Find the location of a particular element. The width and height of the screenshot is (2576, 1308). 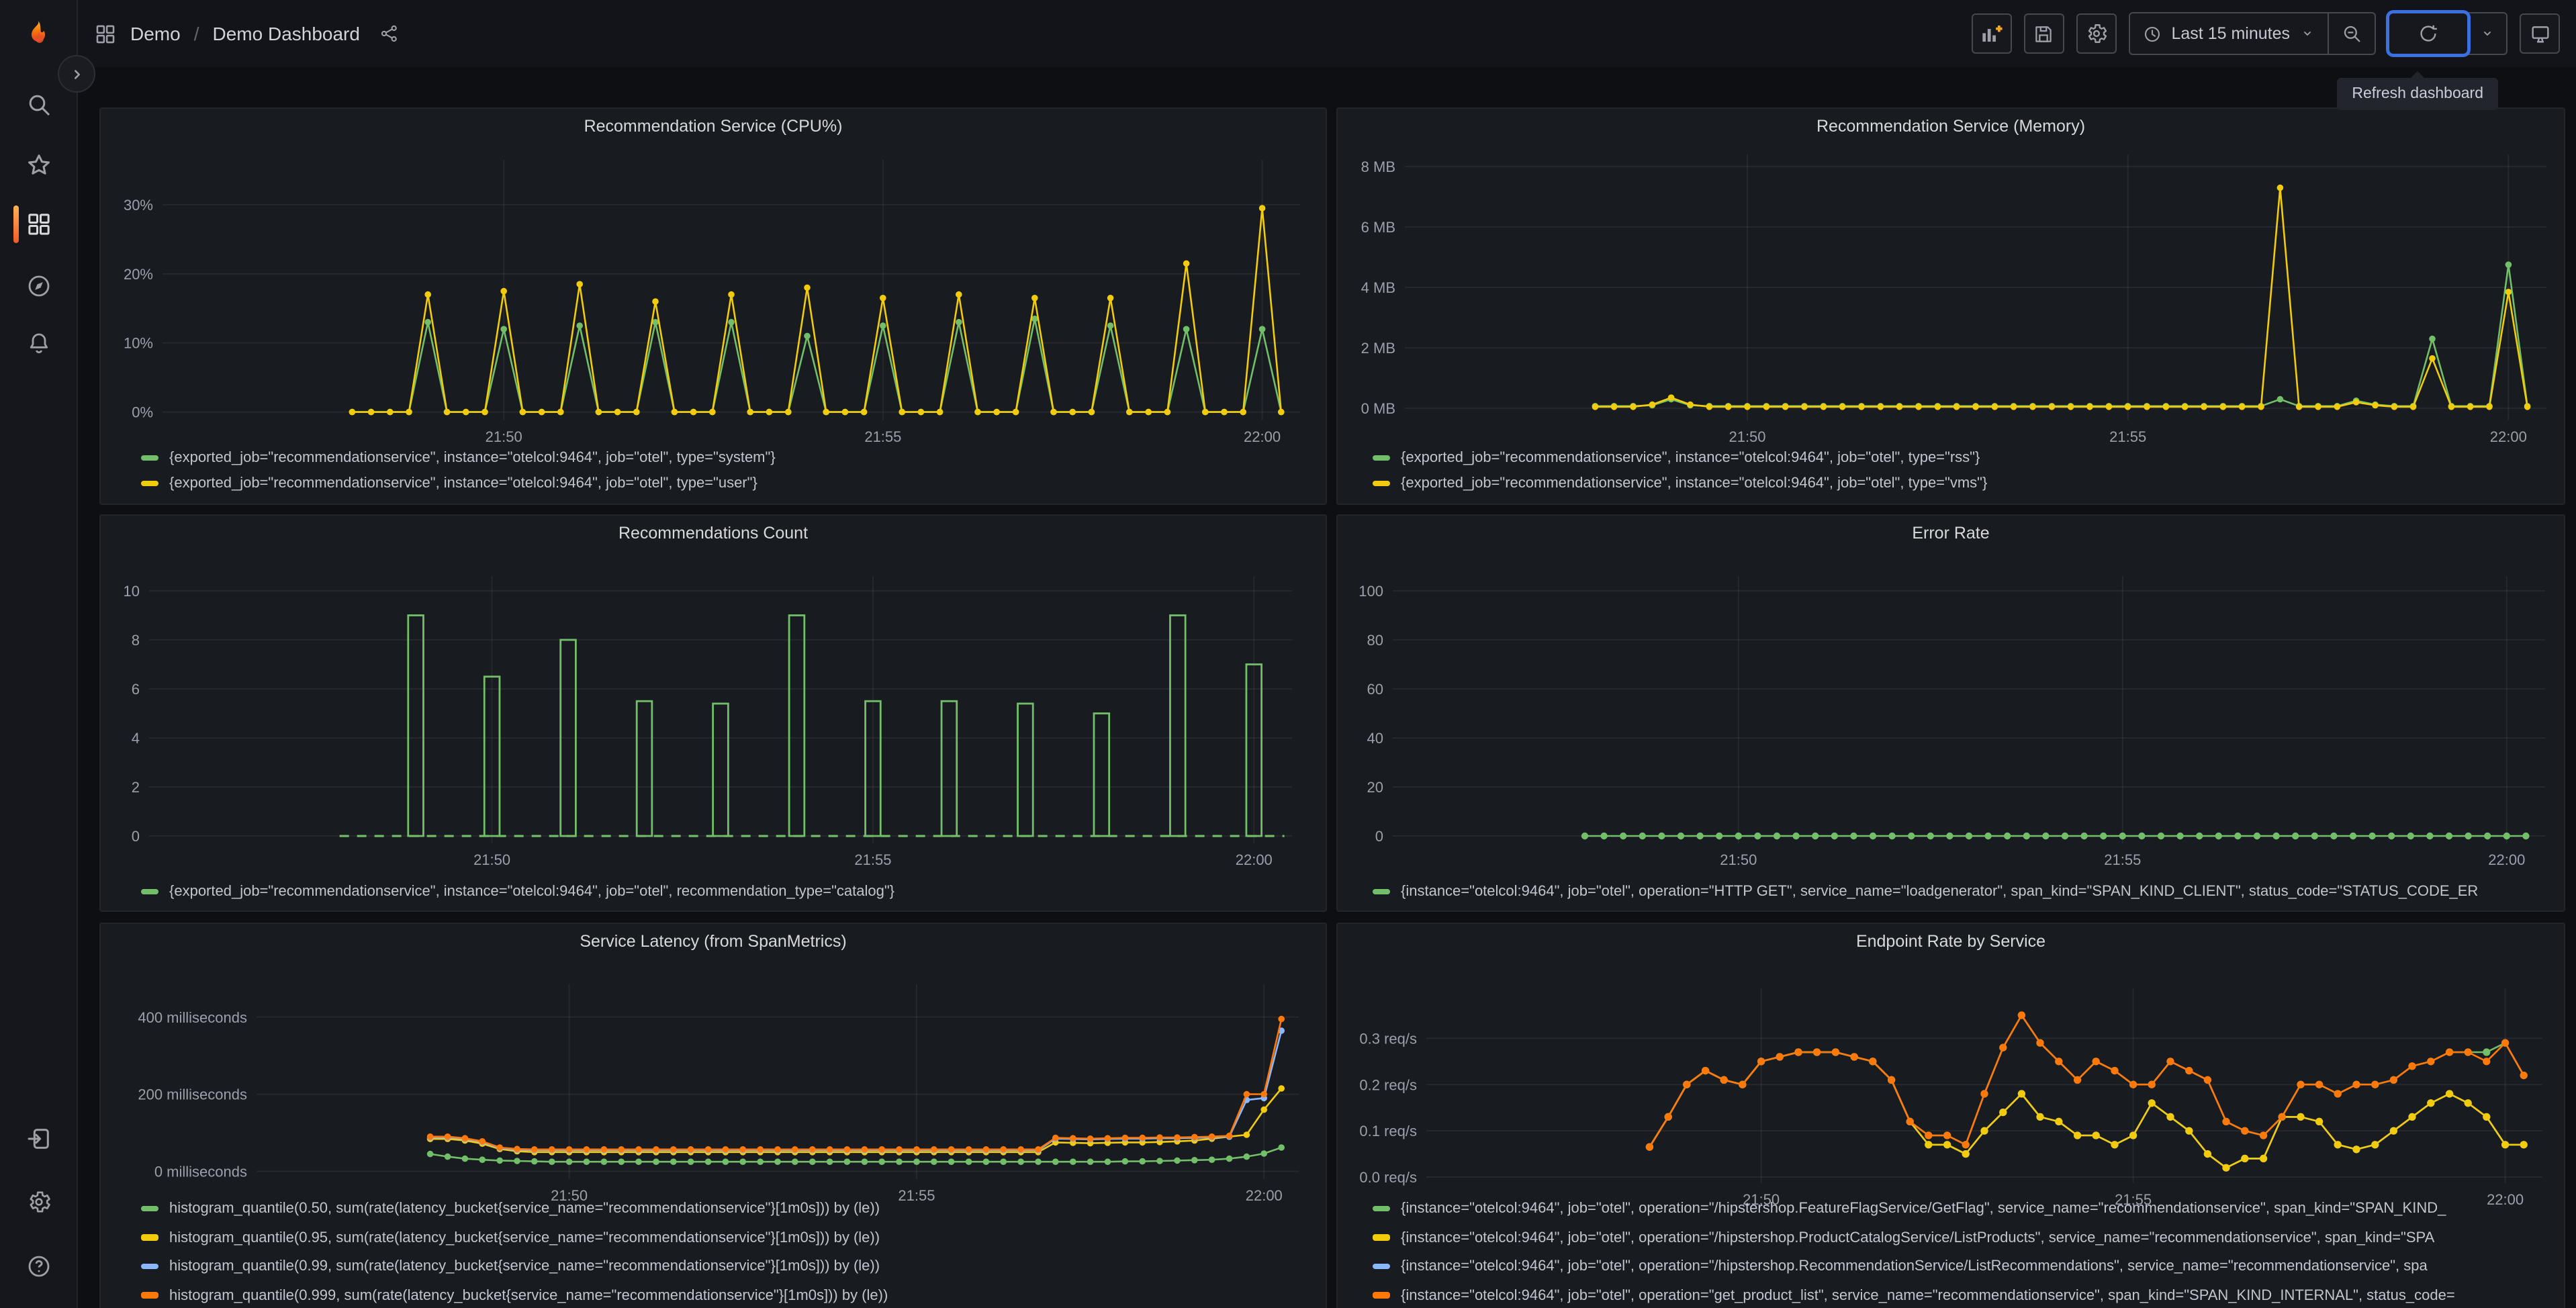

error-rate-chart: 0 20 40 60 80 100 21:50 21:55 22:00 is located at coordinates (1951, 714).